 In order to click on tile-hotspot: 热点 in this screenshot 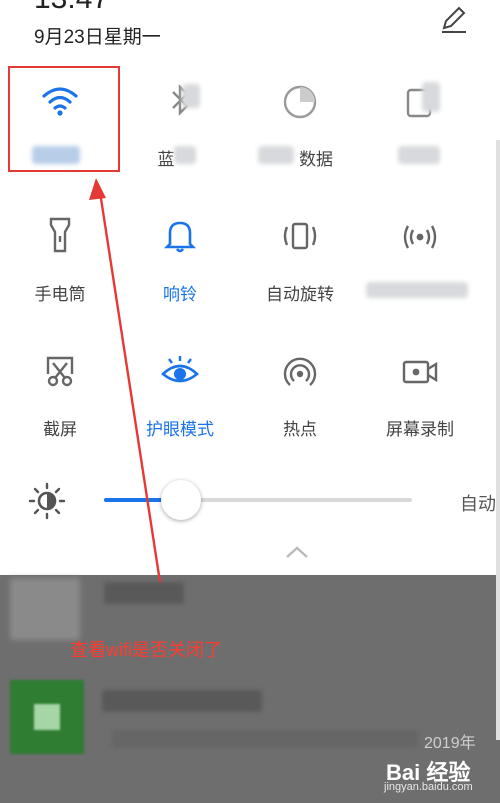, I will do `click(300, 400)`.